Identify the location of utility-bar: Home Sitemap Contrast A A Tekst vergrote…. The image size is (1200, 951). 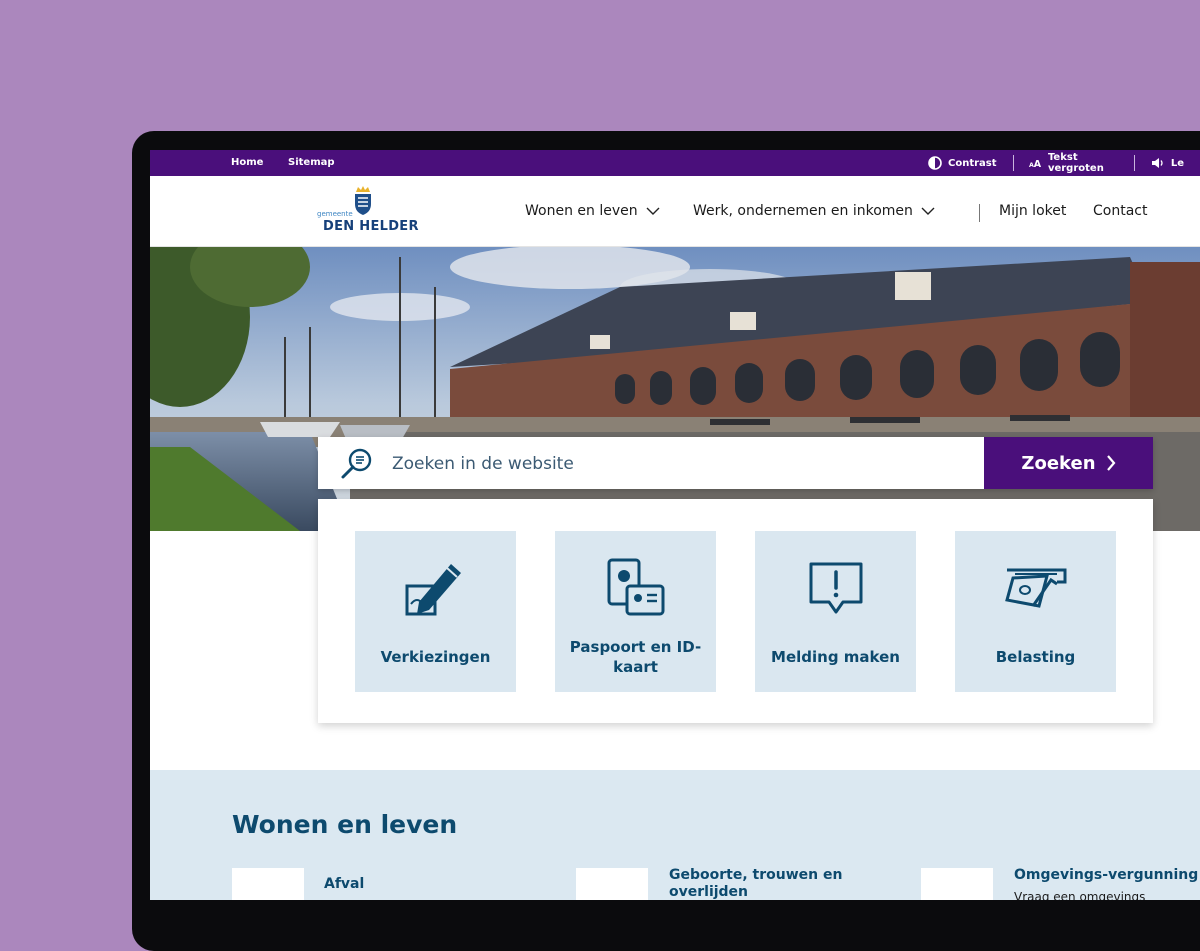
(675, 163).